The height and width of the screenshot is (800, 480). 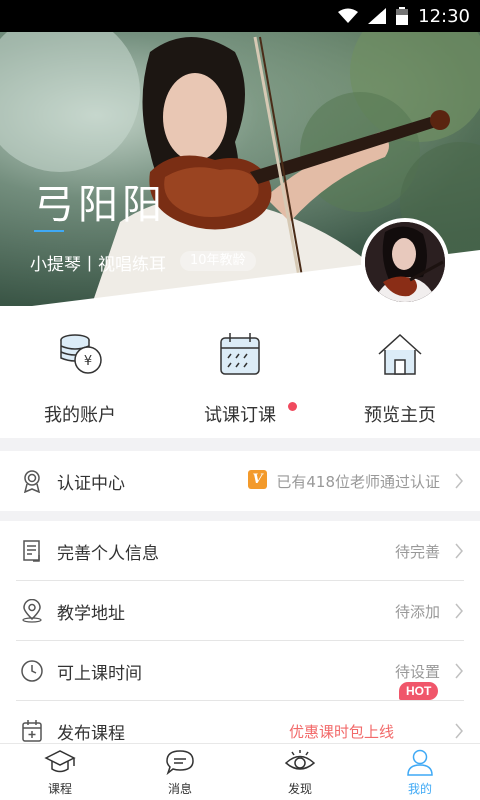 What do you see at coordinates (31, 551) in the screenshot?
I see `document-icon` at bounding box center [31, 551].